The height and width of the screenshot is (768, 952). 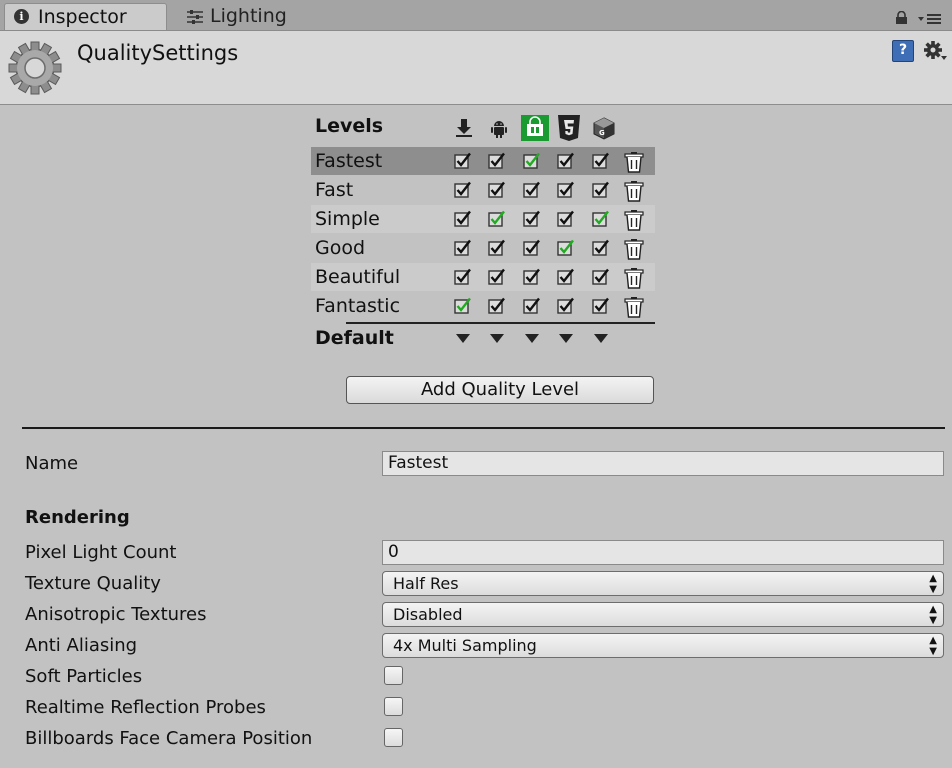 What do you see at coordinates (569, 128) in the screenshot?
I see `html5-icon` at bounding box center [569, 128].